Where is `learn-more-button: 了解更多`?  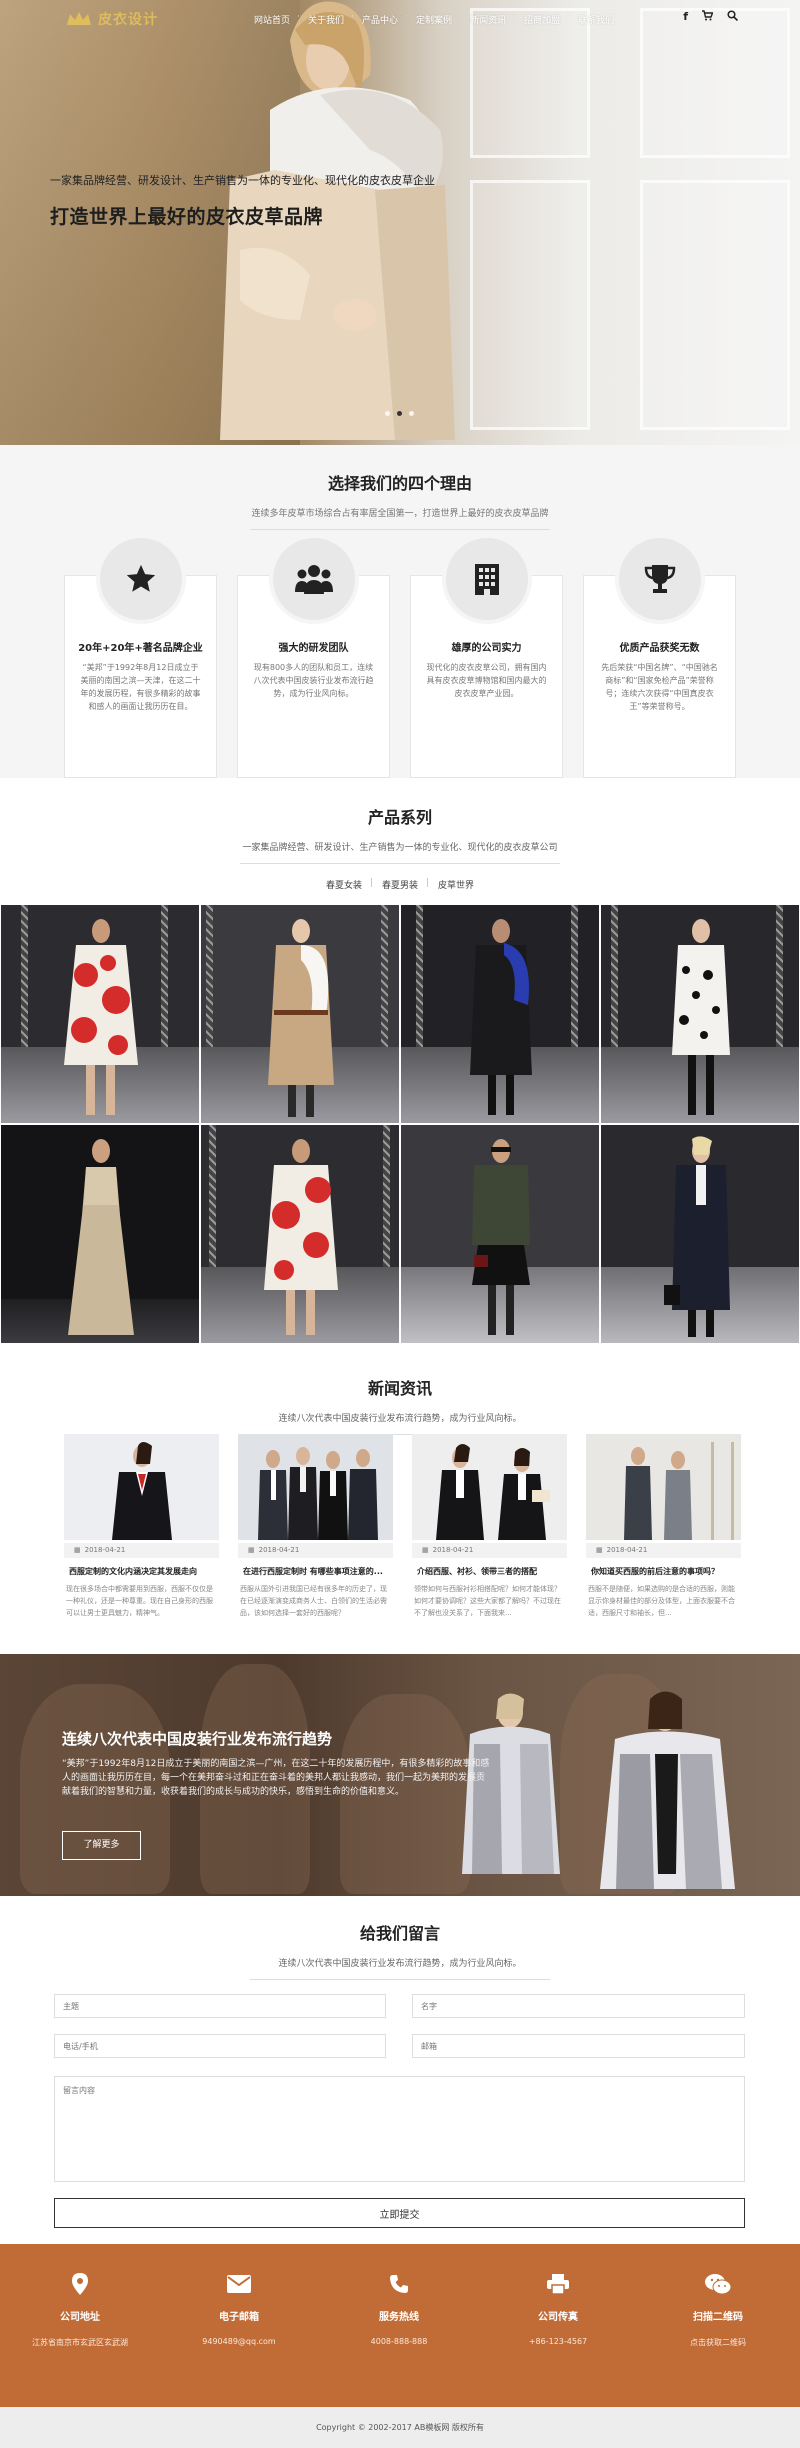
learn-more-button: 了解更多 is located at coordinates (101, 1845).